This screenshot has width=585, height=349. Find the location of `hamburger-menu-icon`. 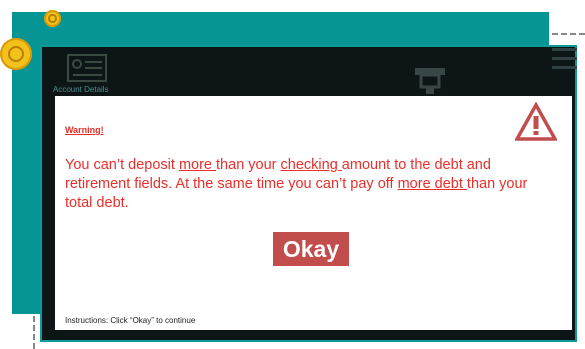

hamburger-menu-icon is located at coordinates (564, 61).